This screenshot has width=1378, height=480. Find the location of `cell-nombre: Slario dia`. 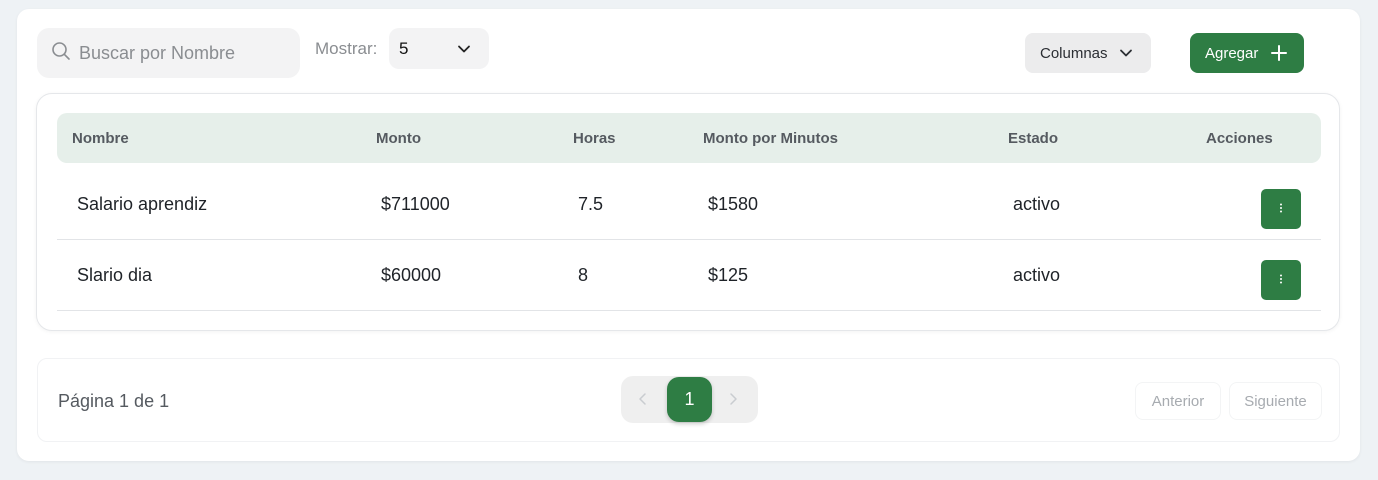

cell-nombre: Slario dia is located at coordinates (115, 275).